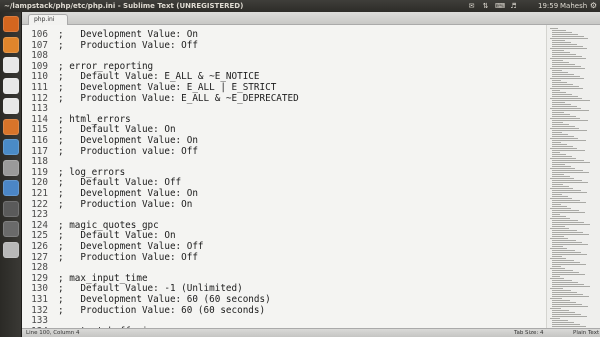 This screenshot has height=337, width=600. What do you see at coordinates (128, 140) in the screenshot?
I see `line-text: ; Development Value: On` at bounding box center [128, 140].